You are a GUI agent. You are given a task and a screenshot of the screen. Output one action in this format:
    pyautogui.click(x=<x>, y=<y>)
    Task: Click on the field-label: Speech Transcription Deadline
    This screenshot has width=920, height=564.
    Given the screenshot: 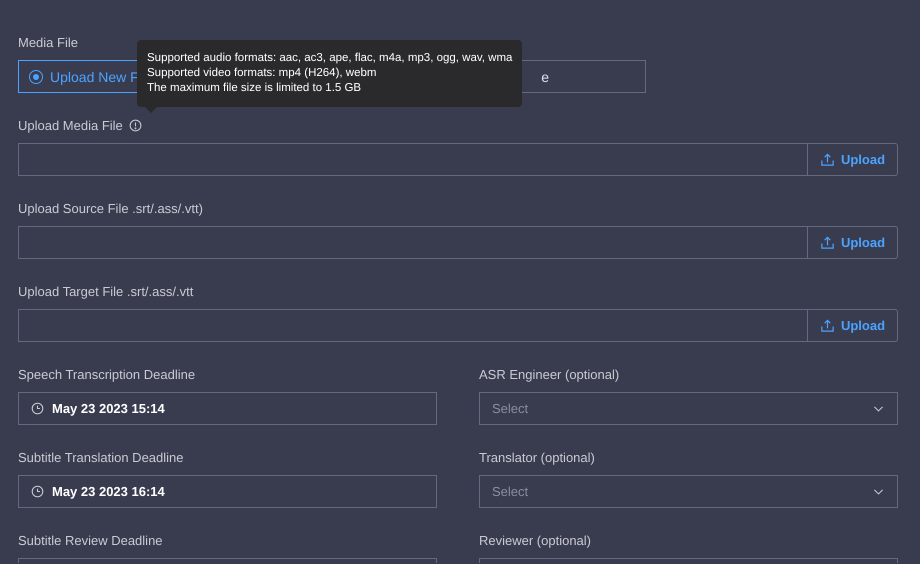 What is the action you would take?
    pyautogui.click(x=107, y=374)
    